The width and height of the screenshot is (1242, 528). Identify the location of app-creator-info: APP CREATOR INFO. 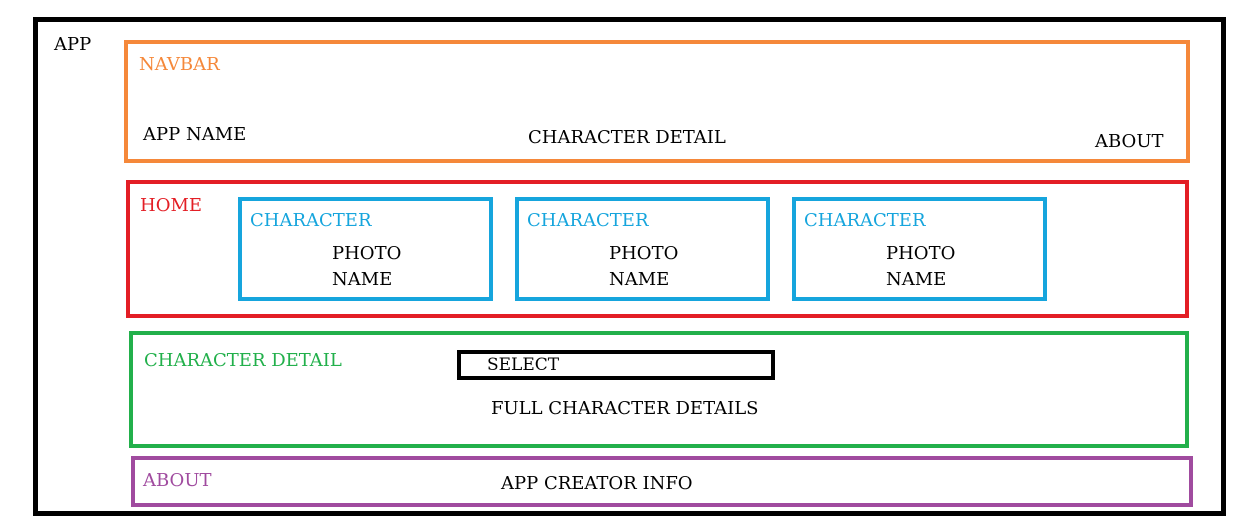
(597, 483).